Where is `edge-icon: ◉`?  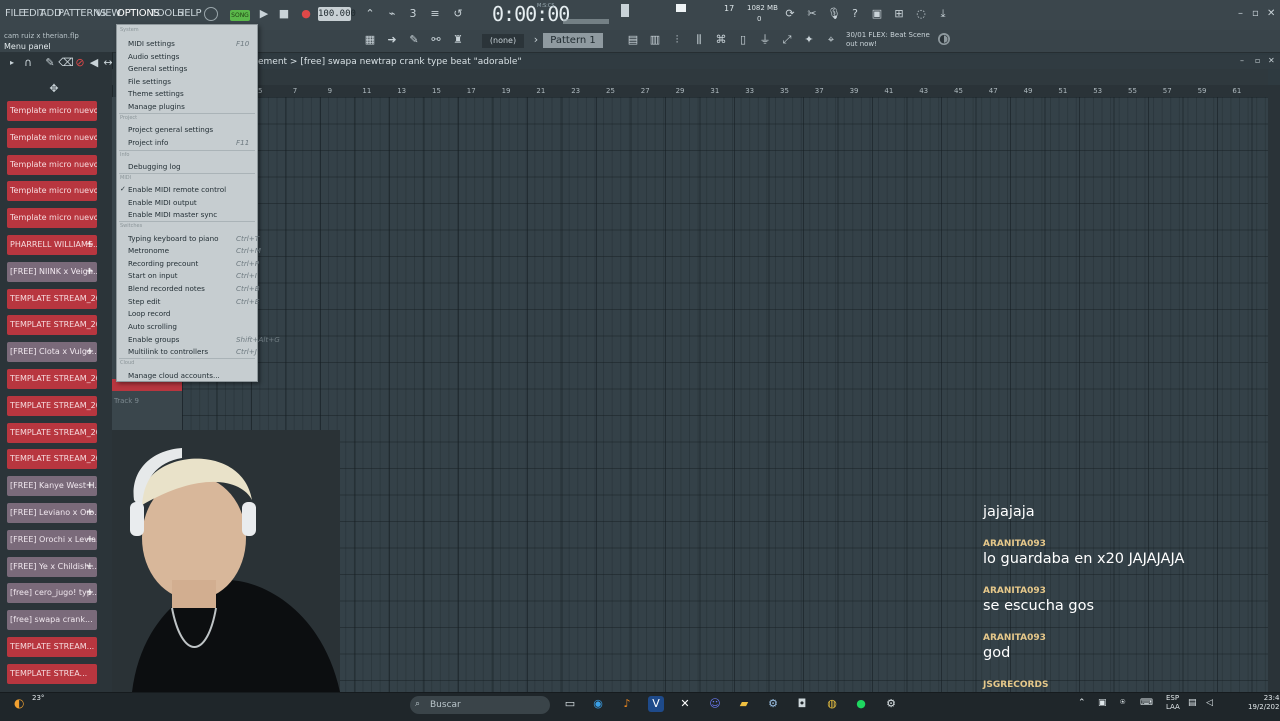
edge-icon: ◉ is located at coordinates (598, 704).